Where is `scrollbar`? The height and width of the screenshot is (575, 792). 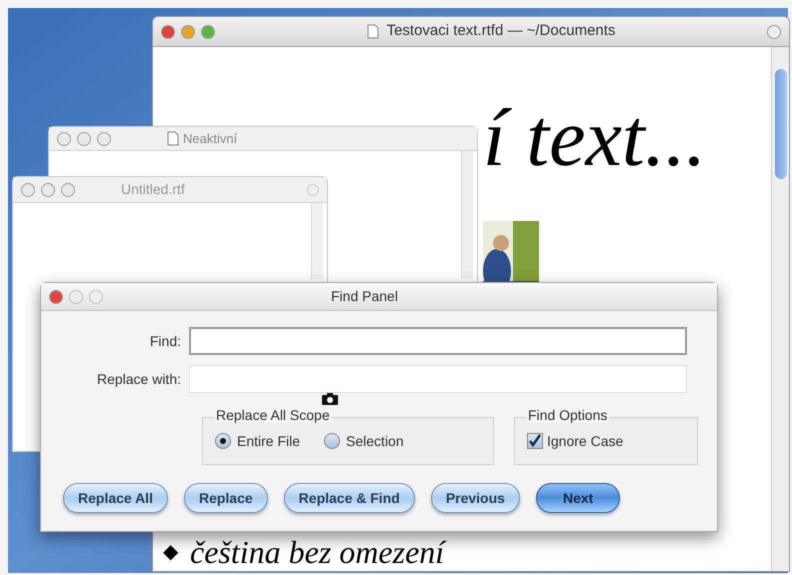 scrollbar is located at coordinates (780, 309).